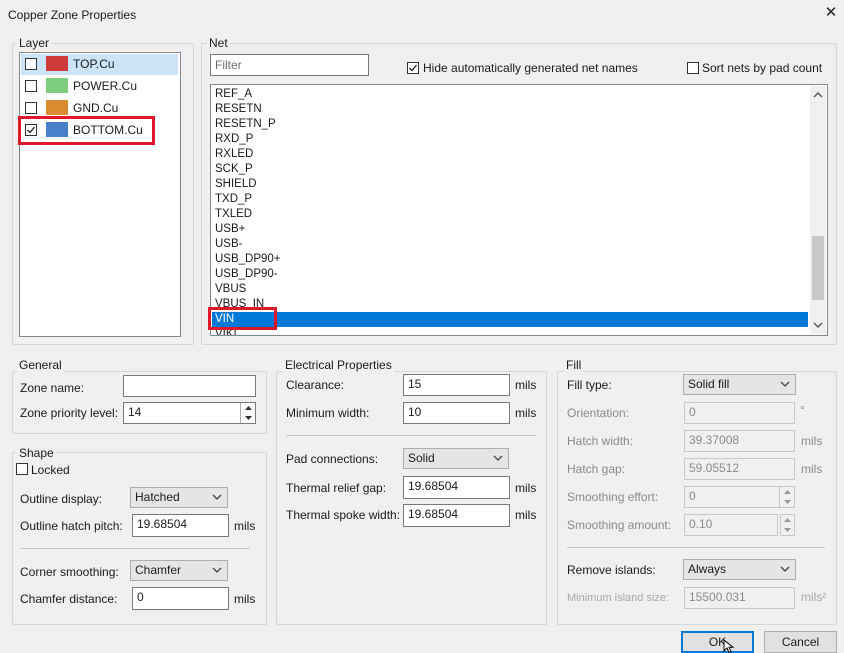  Describe the element at coordinates (234, 169) in the screenshot. I see `net-list-item: SCK_P` at that location.